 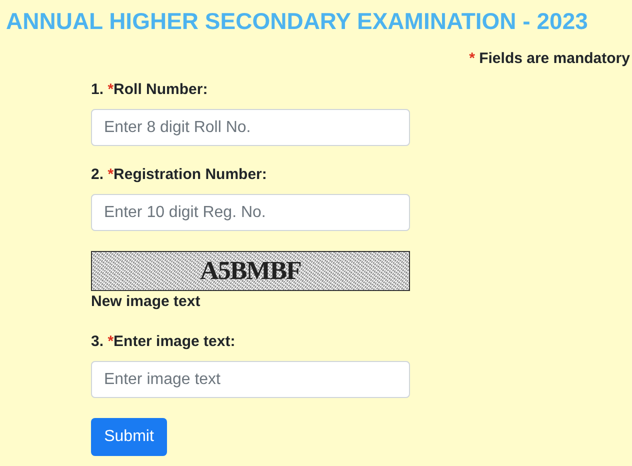 I want to click on captcha-text: A5BMBF, so click(x=250, y=271).